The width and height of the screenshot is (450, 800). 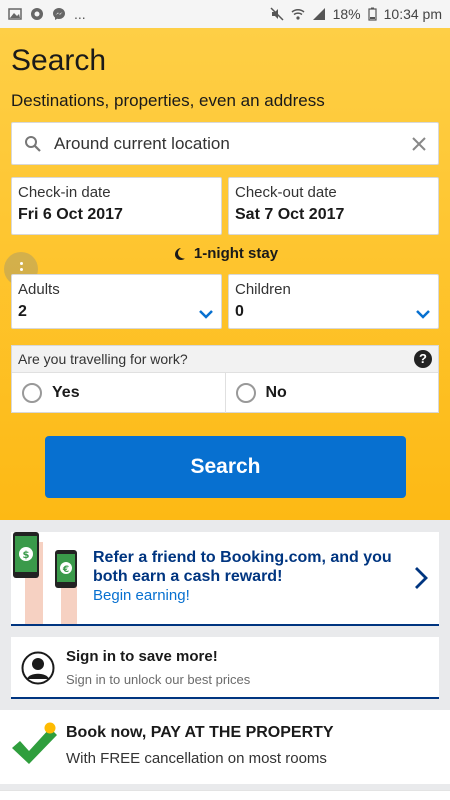 What do you see at coordinates (116, 301) in the screenshot?
I see `adults-select: Adults 2` at bounding box center [116, 301].